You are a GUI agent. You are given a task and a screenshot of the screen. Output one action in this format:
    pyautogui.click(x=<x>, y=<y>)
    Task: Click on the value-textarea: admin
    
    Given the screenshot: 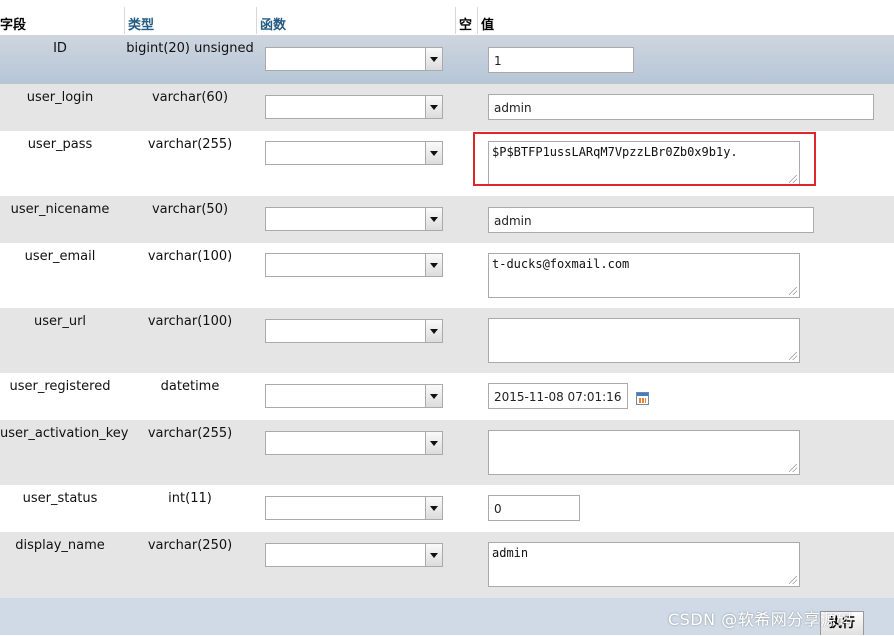 What is the action you would take?
    pyautogui.click(x=644, y=564)
    